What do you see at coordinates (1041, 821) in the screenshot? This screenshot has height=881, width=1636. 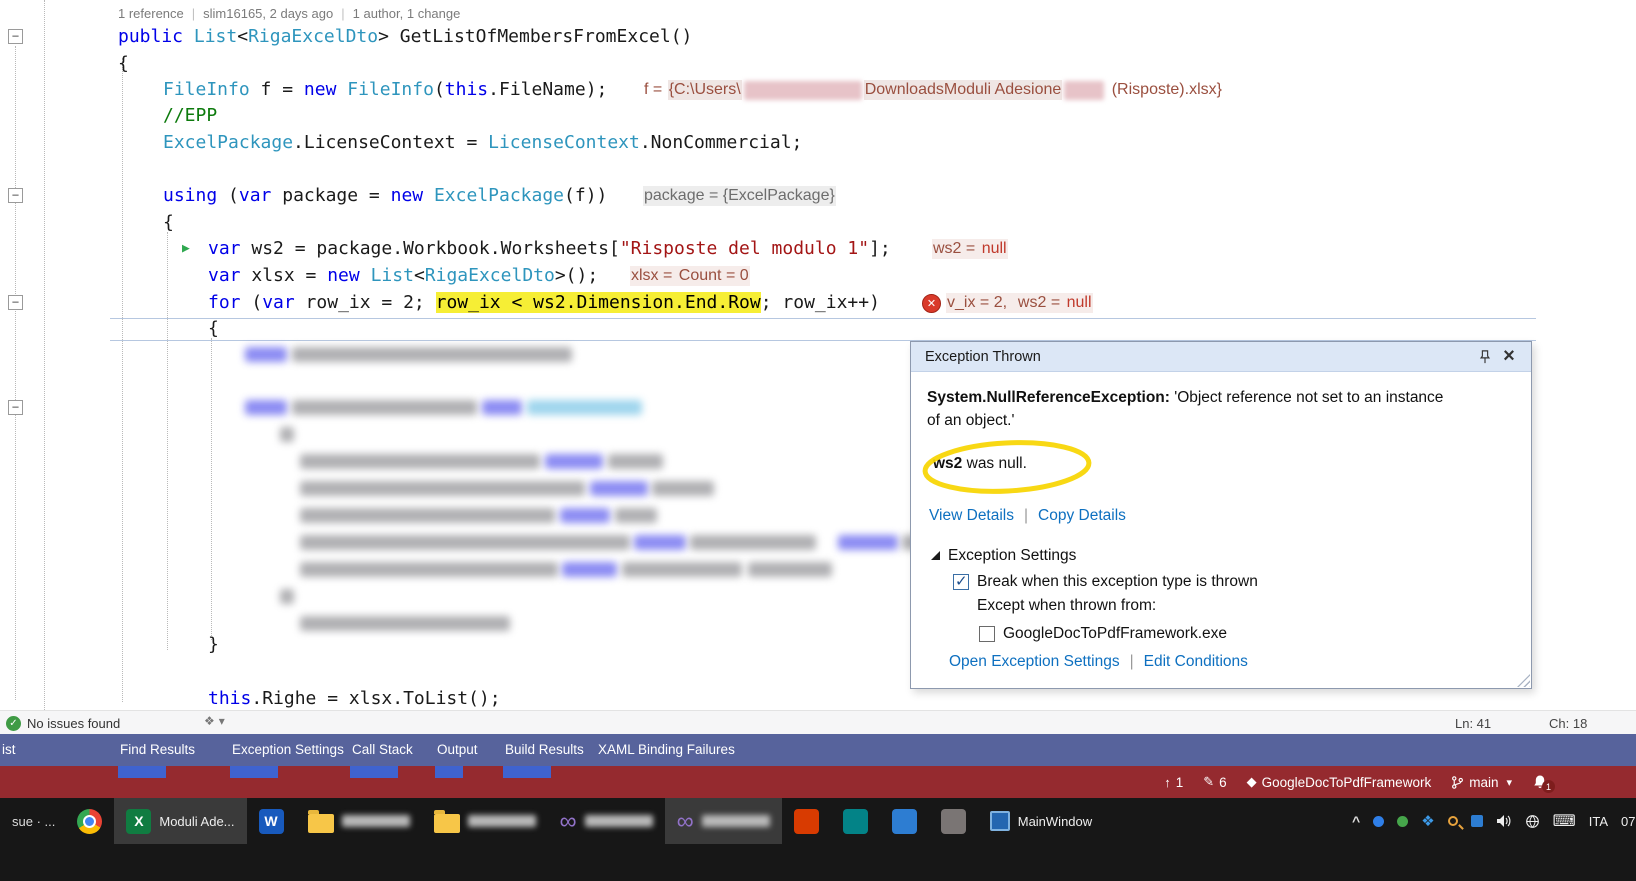 I see `taskbar-button-window: MainWindow` at bounding box center [1041, 821].